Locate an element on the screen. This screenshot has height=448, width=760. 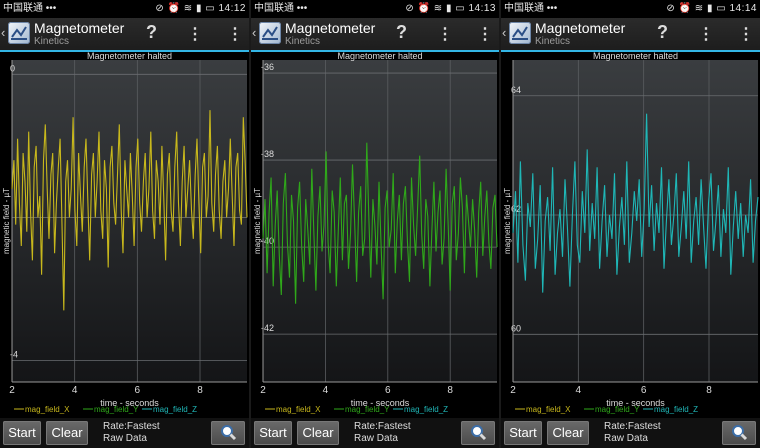
status-time: 14:12 is located at coordinates (232, 8).